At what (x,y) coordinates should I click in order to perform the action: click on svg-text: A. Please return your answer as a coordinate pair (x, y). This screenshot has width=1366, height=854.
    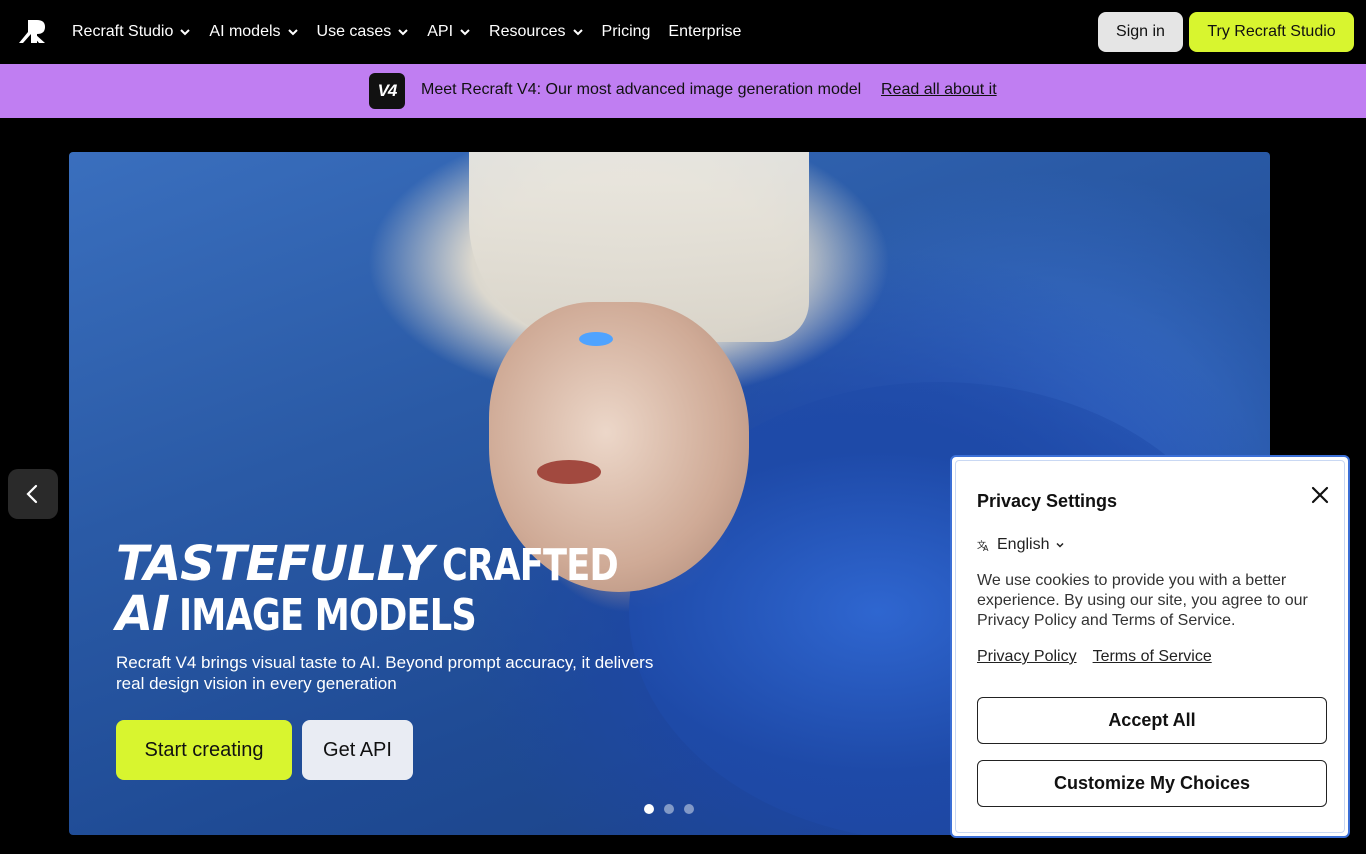
    Looking at the image, I should click on (986, 548).